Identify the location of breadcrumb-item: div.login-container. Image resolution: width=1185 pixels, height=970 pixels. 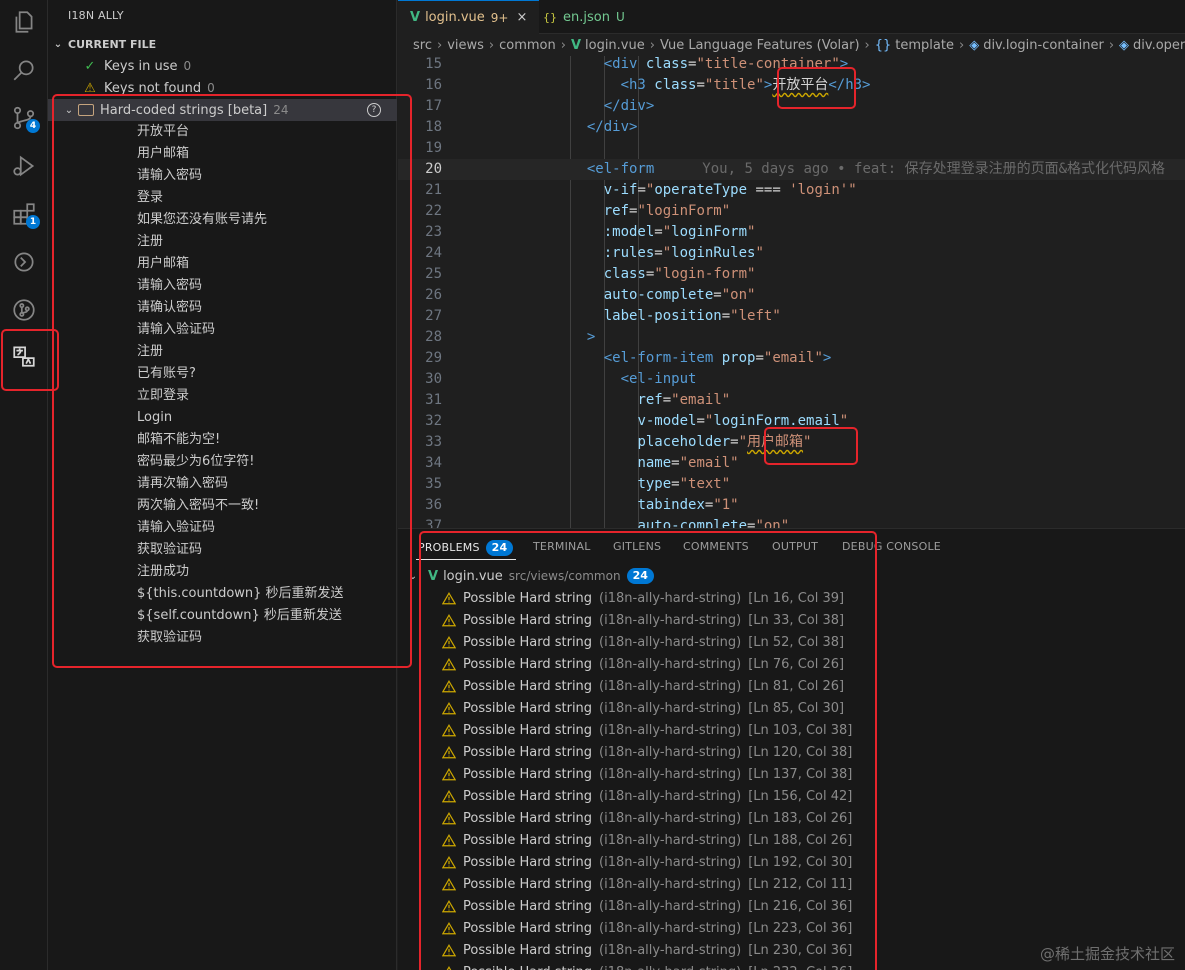
(1043, 45).